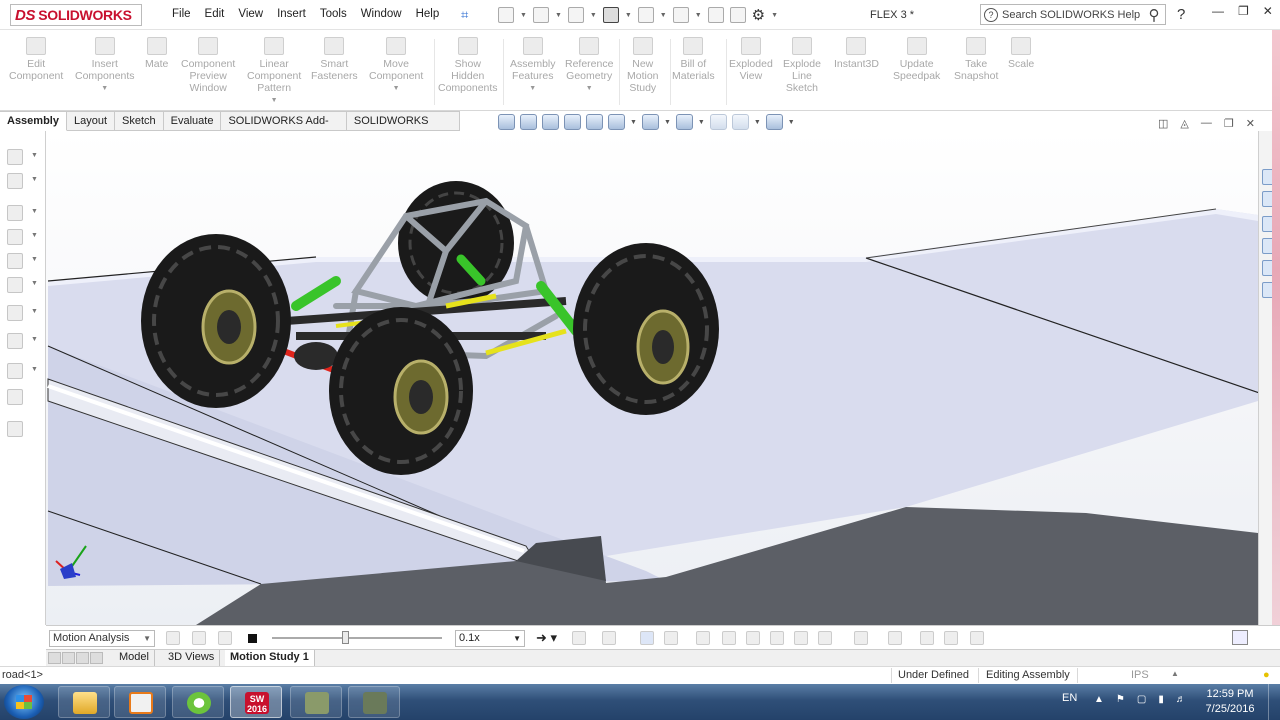 This screenshot has height=720, width=1280. Describe the element at coordinates (533, 66) in the screenshot. I see `assembly-features-button: Assembly Features ▼` at that location.